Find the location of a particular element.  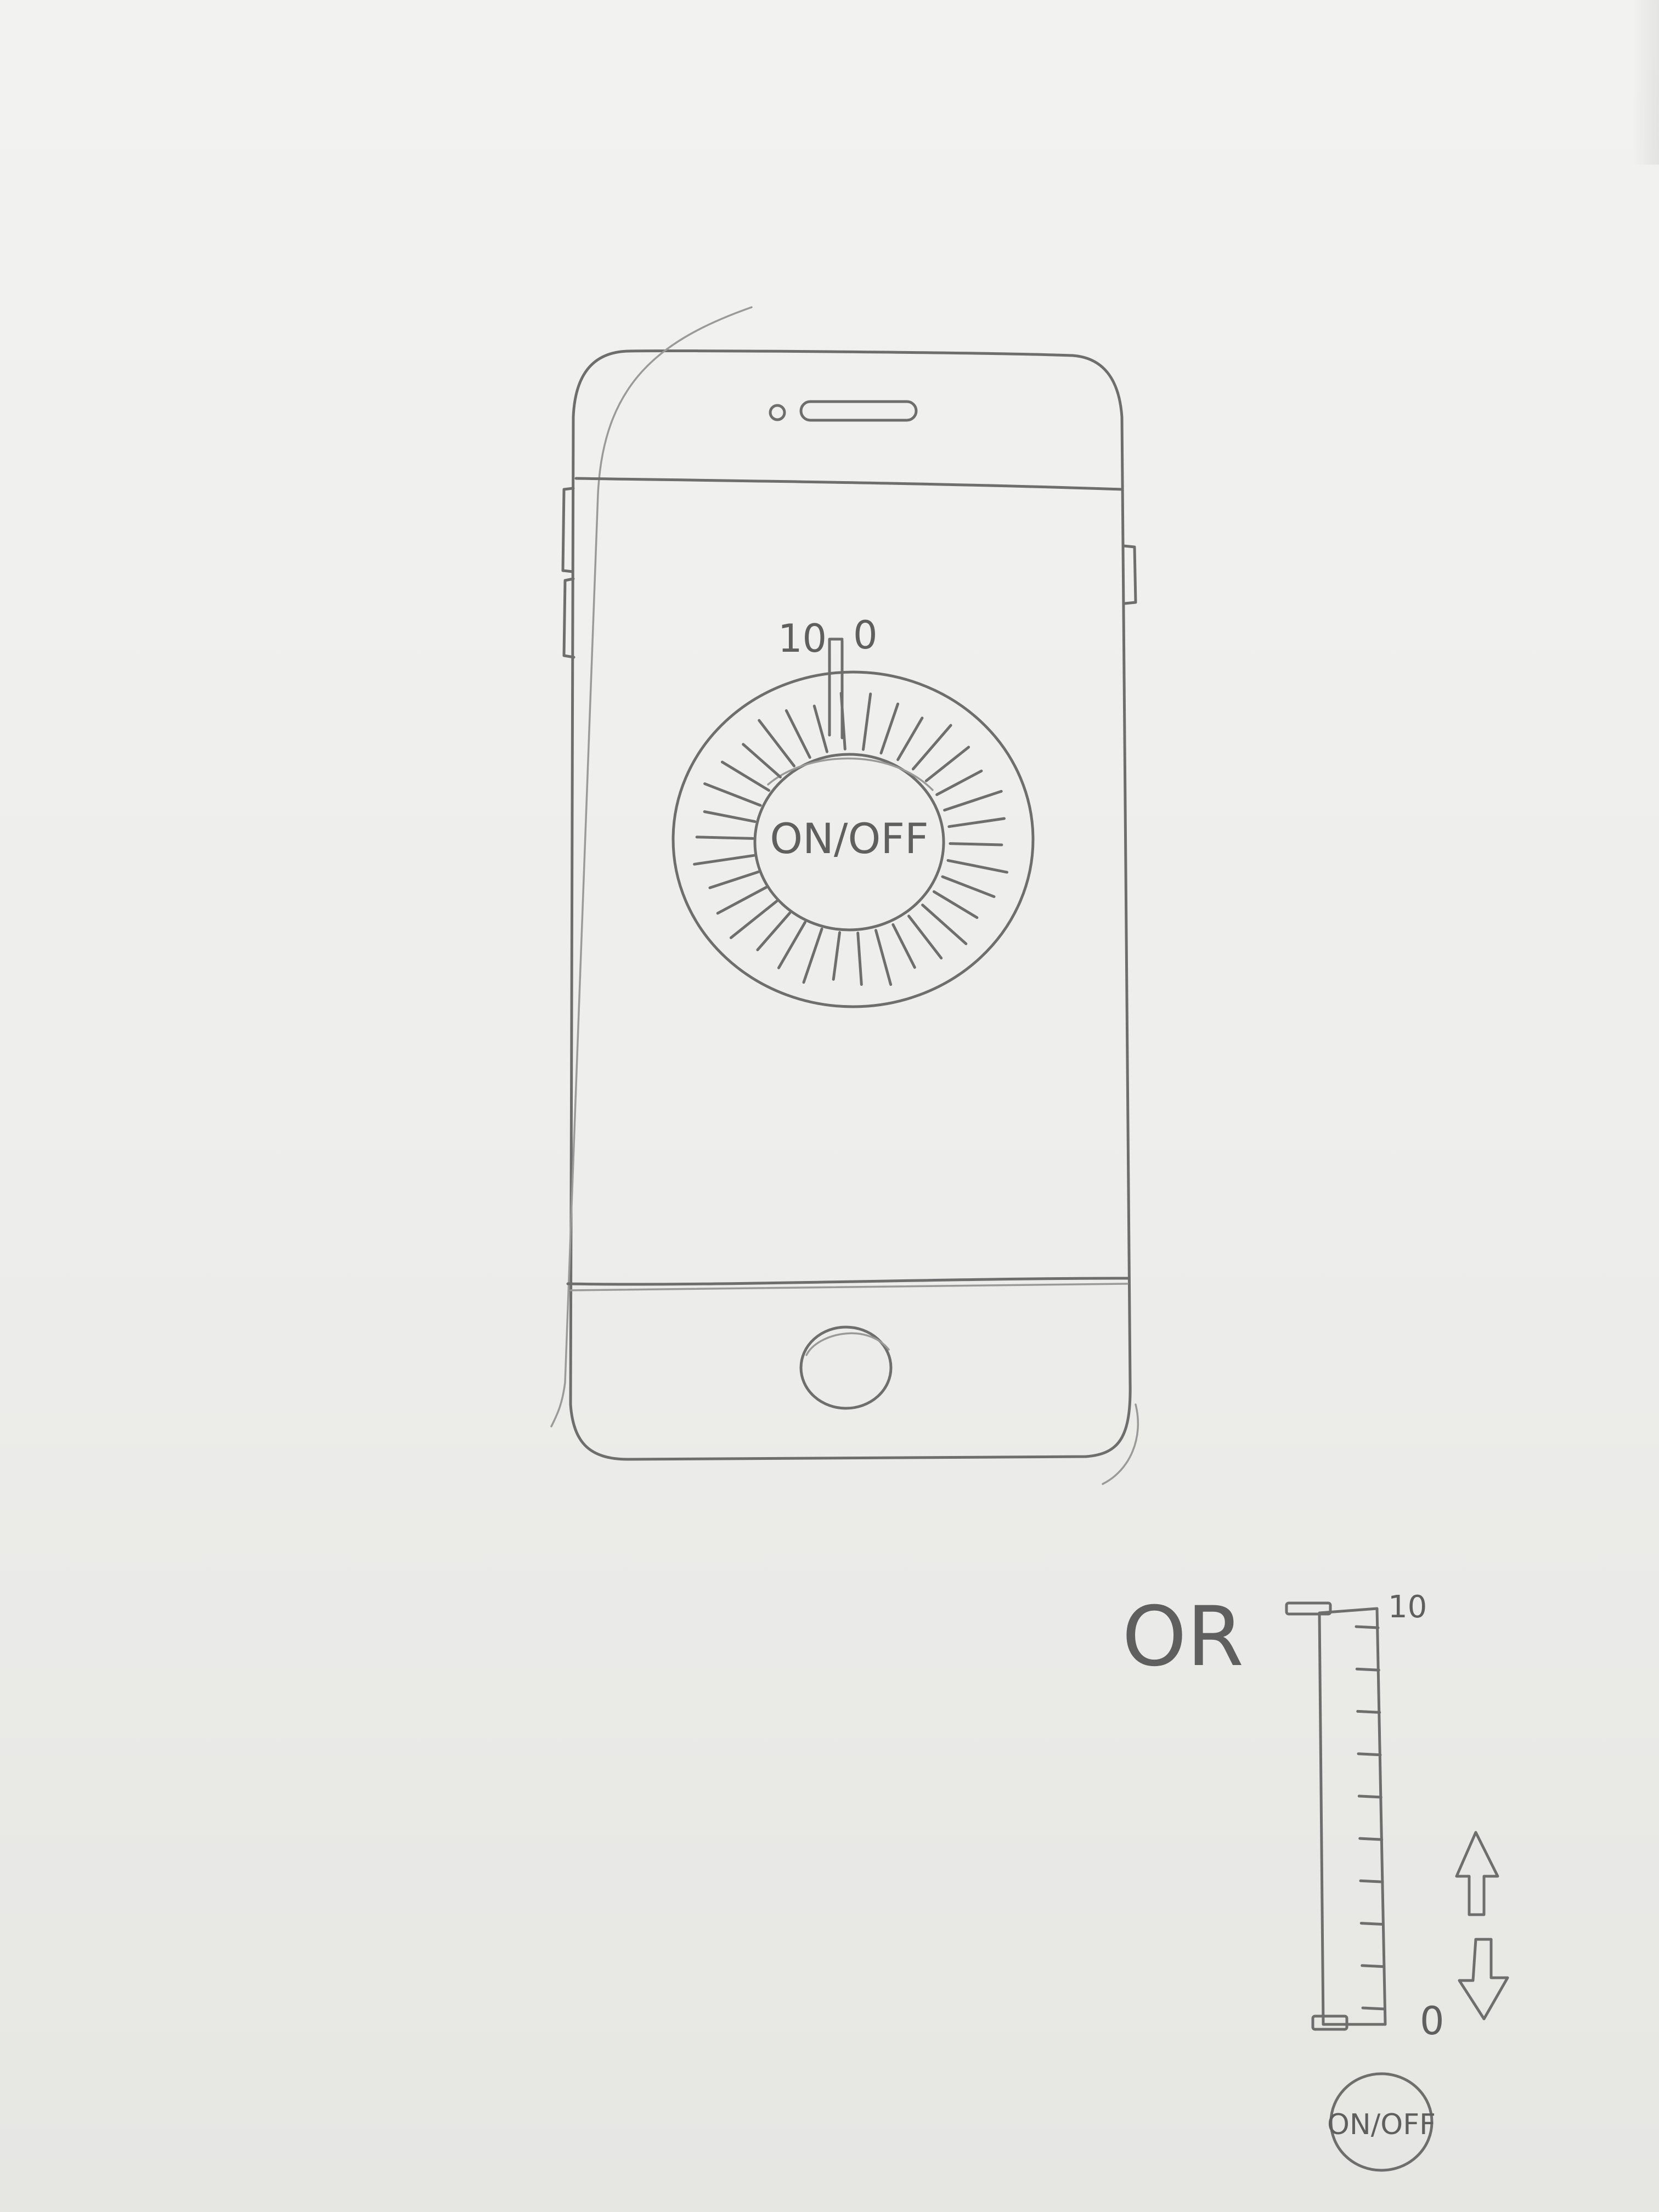

screen-top-edge is located at coordinates (849, 484).